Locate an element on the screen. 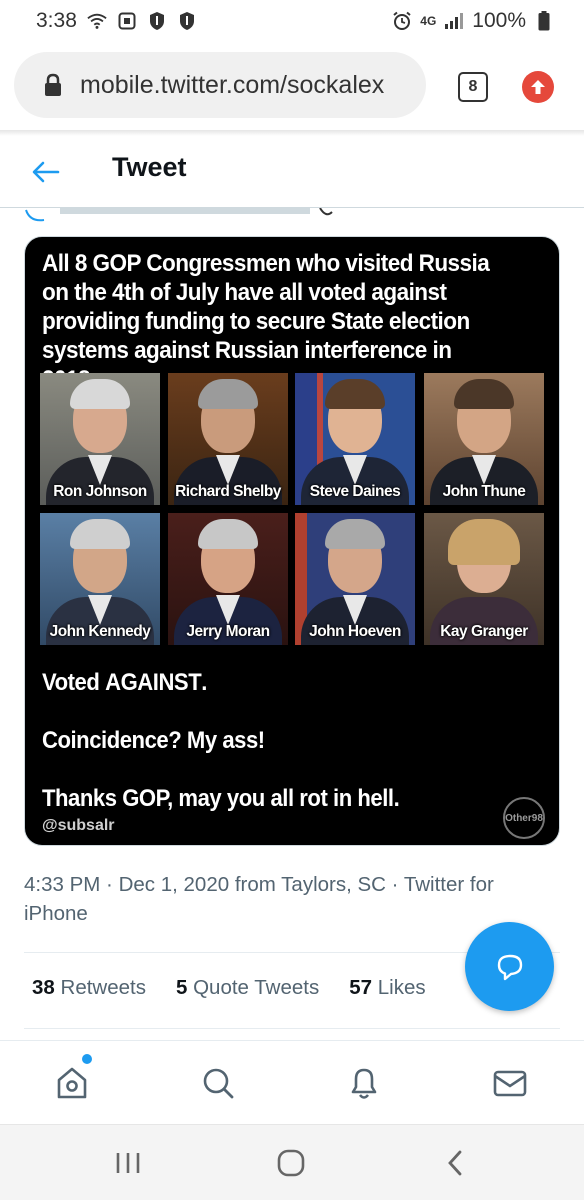  wifi-icon is located at coordinates (97, 21).